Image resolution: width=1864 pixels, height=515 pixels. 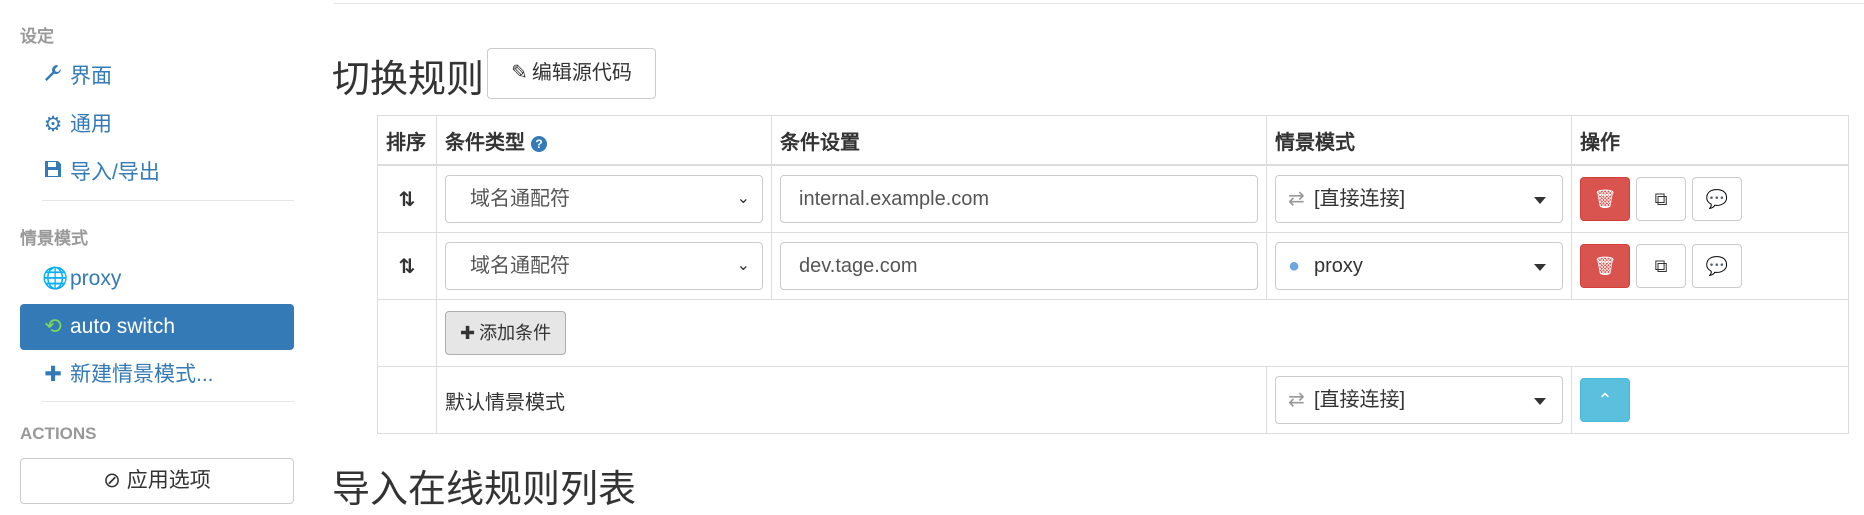 What do you see at coordinates (55, 278) in the screenshot?
I see `globe-icon: 🌐` at bounding box center [55, 278].